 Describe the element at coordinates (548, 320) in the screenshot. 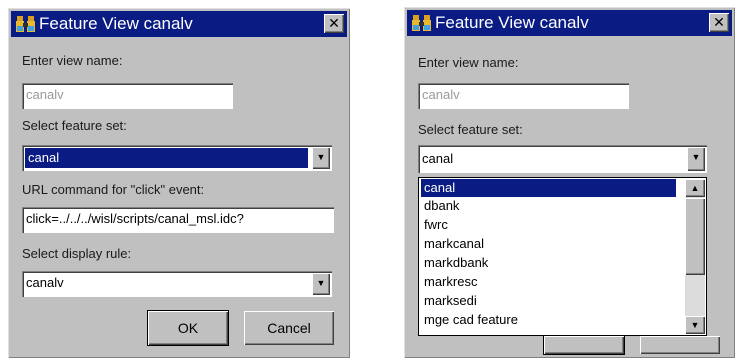

I see `list-item: mge cad feature` at that location.